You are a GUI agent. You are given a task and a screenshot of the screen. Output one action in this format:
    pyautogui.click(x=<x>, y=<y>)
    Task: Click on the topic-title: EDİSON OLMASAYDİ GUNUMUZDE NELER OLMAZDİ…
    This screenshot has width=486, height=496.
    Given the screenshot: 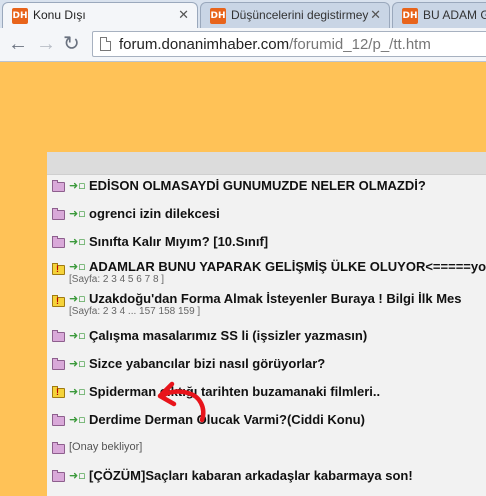 What is the action you would take?
    pyautogui.click(x=257, y=185)
    